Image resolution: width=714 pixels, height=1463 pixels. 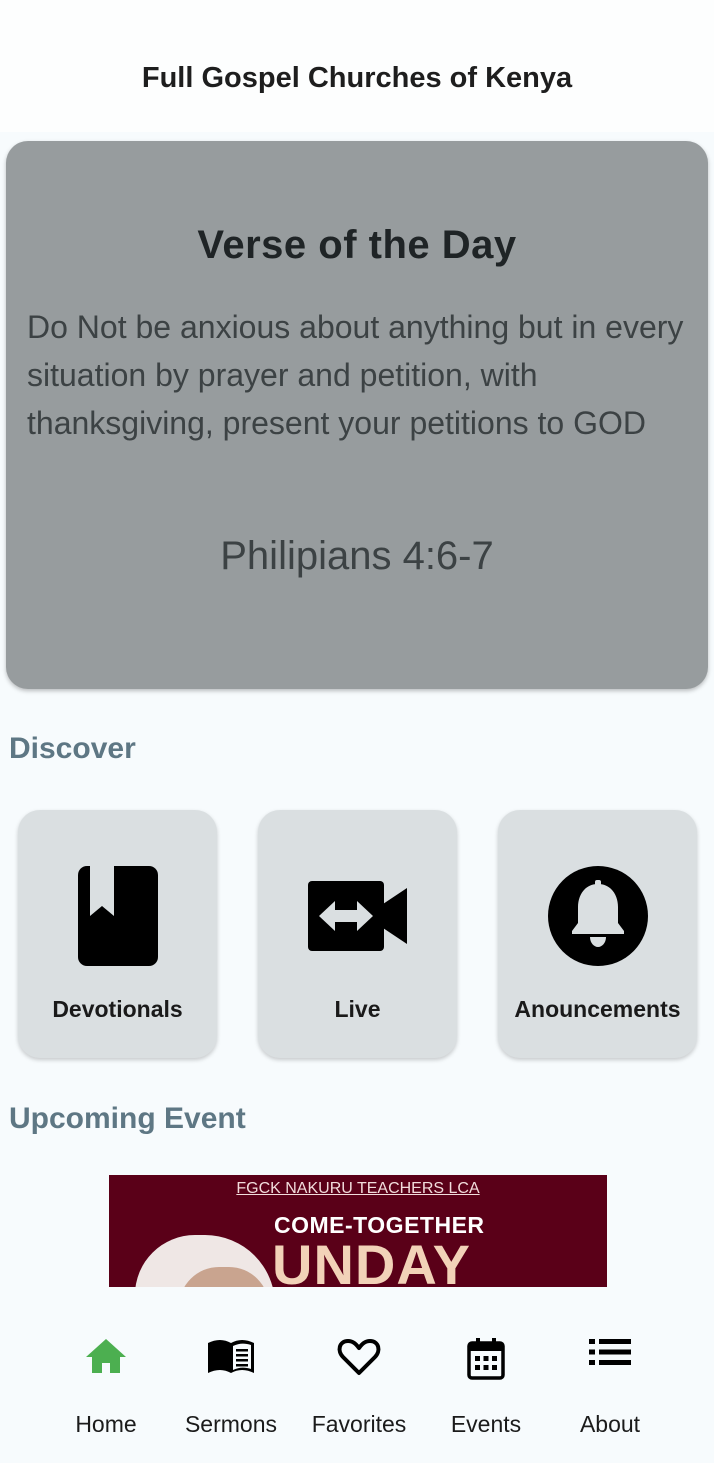 What do you see at coordinates (371, 1260) in the screenshot?
I see `banner-subheadline: UNDAY` at bounding box center [371, 1260].